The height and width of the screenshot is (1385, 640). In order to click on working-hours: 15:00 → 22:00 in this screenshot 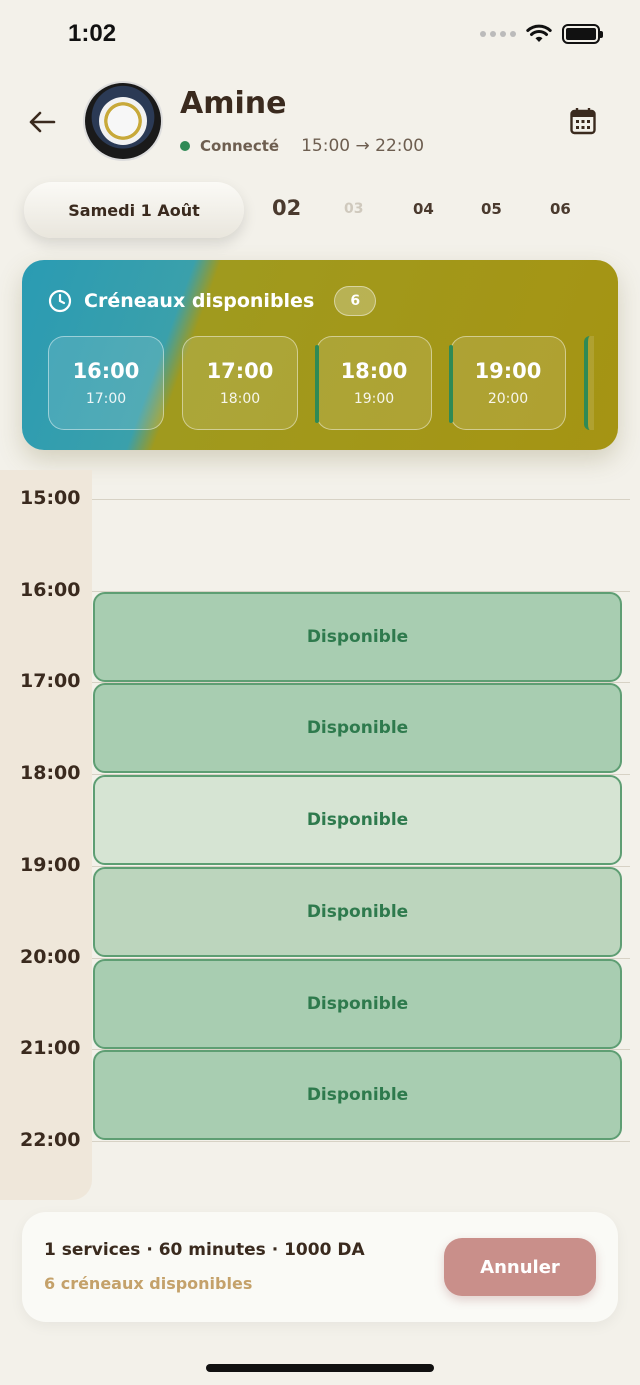, I will do `click(363, 146)`.